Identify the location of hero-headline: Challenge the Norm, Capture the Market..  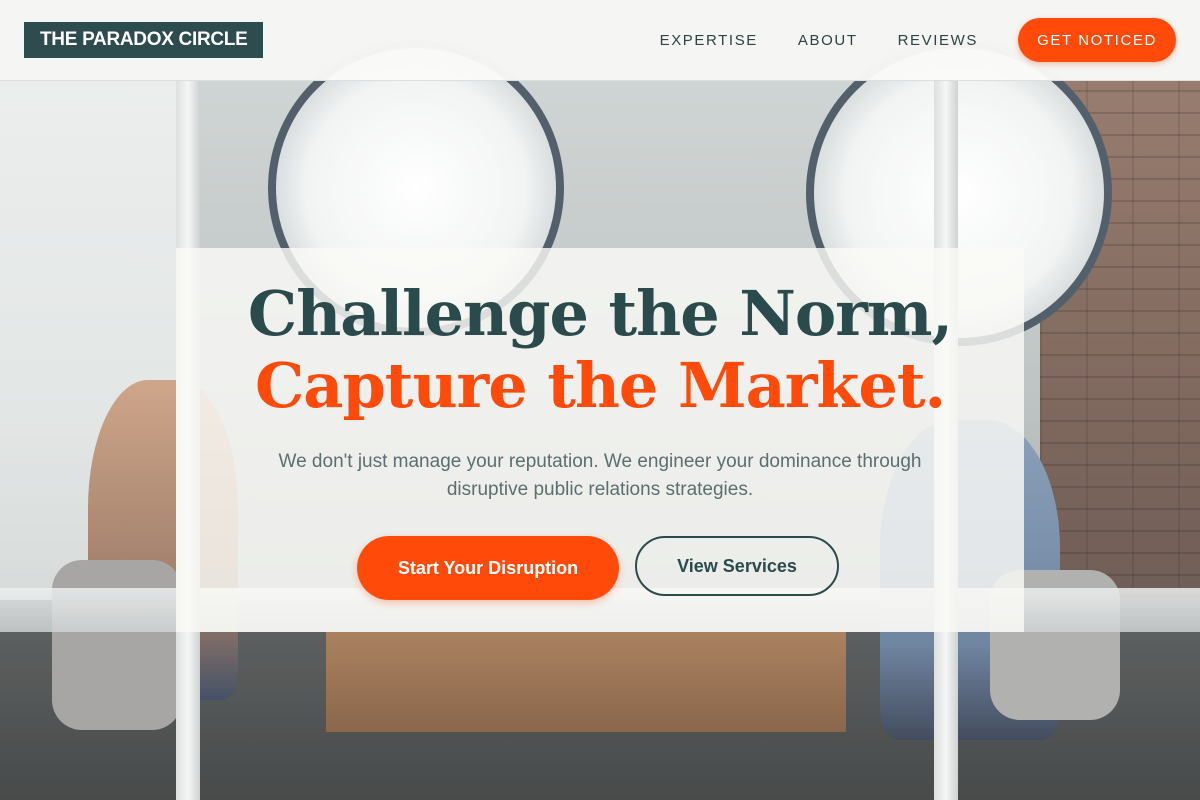
(600, 350).